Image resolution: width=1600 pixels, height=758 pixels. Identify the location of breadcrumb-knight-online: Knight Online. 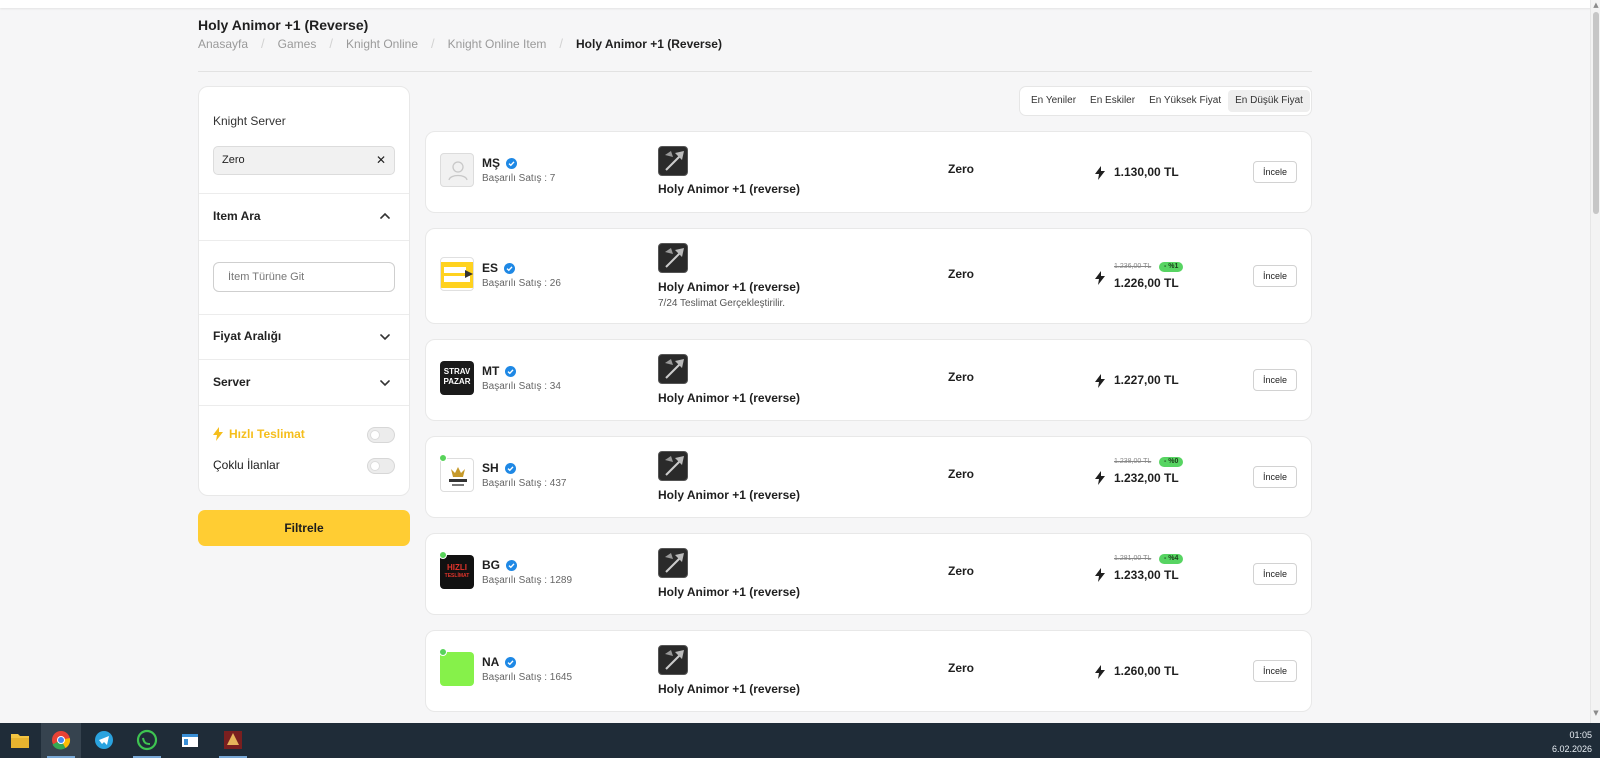
(382, 44).